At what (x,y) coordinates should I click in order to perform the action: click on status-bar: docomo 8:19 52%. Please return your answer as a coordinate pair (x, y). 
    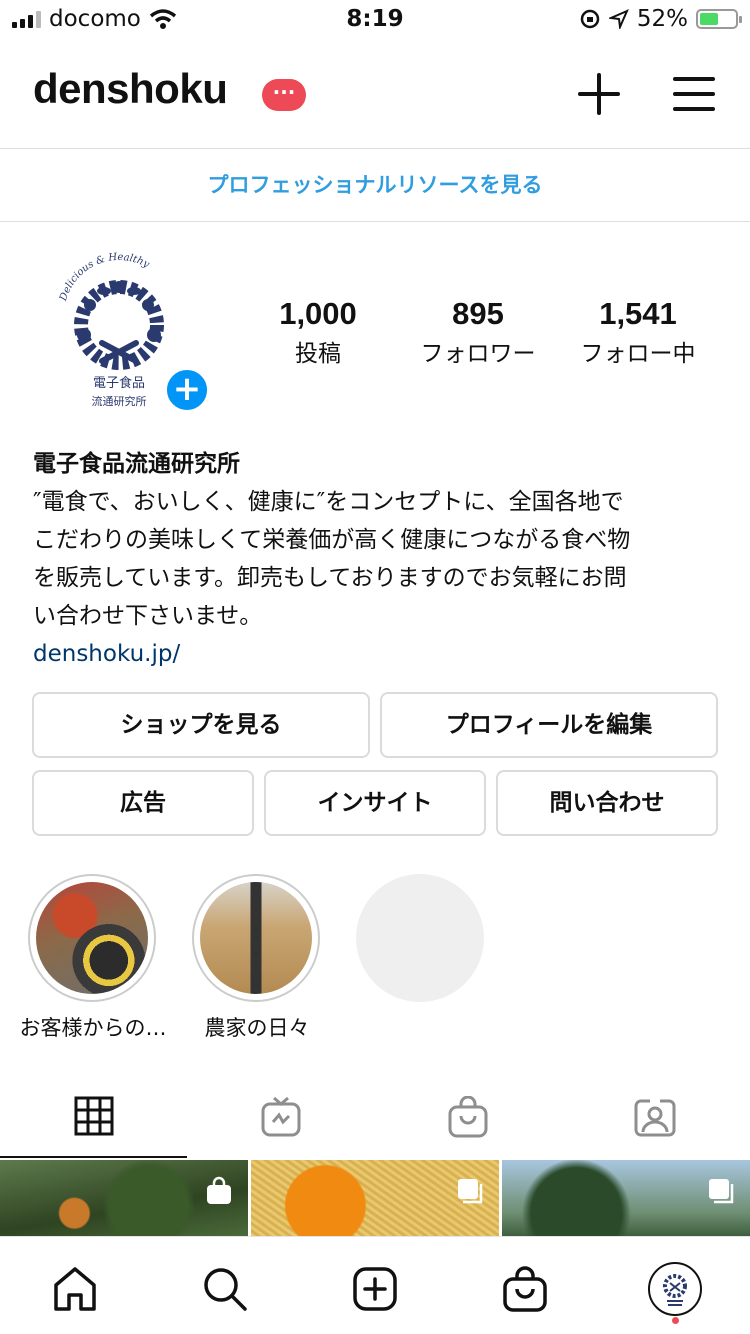
    Looking at the image, I should click on (375, 20).